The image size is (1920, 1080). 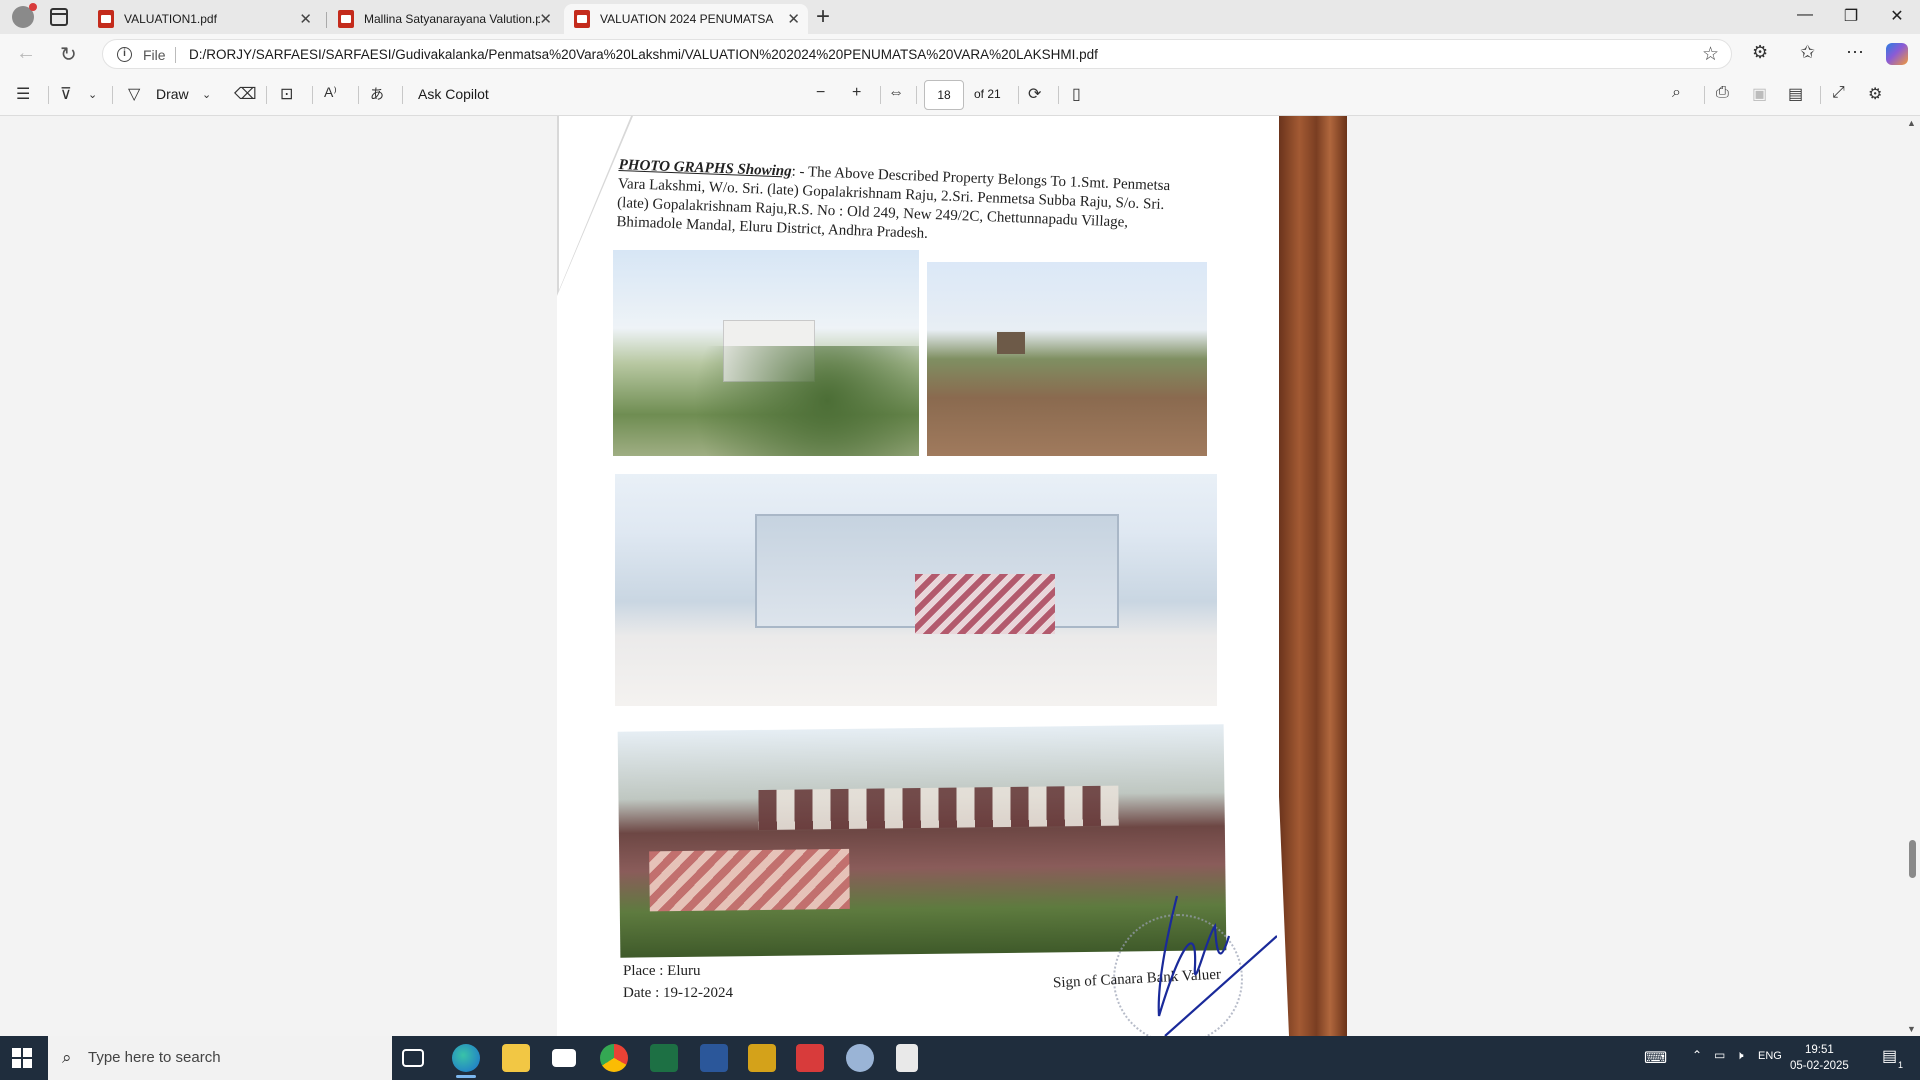 What do you see at coordinates (1819, 1050) in the screenshot?
I see `clock-time: 19:51` at bounding box center [1819, 1050].